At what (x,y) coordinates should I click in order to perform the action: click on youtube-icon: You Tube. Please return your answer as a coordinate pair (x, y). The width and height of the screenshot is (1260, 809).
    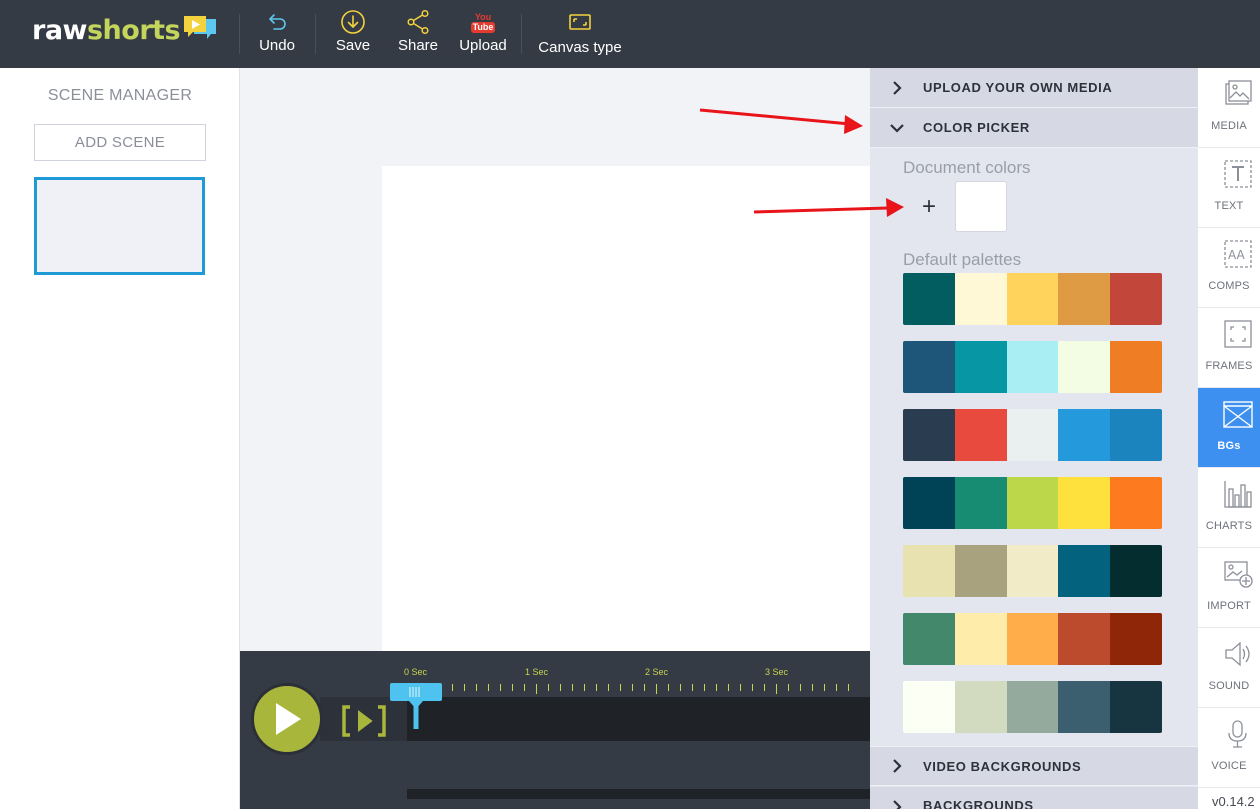
    Looking at the image, I should click on (483, 22).